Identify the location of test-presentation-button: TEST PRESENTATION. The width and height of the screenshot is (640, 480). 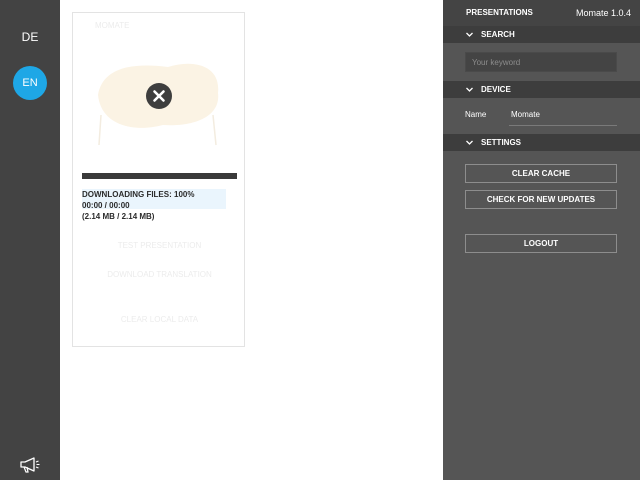
(159, 245).